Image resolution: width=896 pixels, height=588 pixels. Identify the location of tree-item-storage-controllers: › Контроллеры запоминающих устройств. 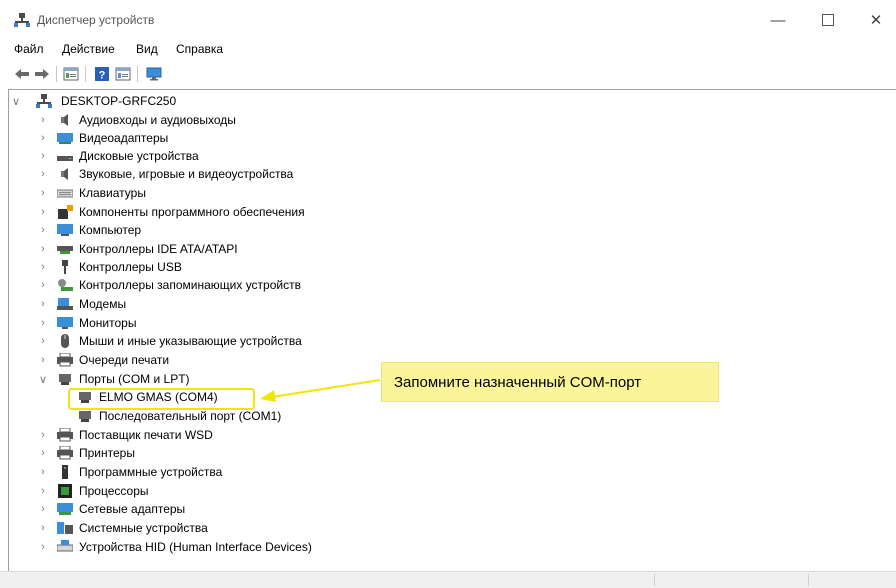
(209, 285).